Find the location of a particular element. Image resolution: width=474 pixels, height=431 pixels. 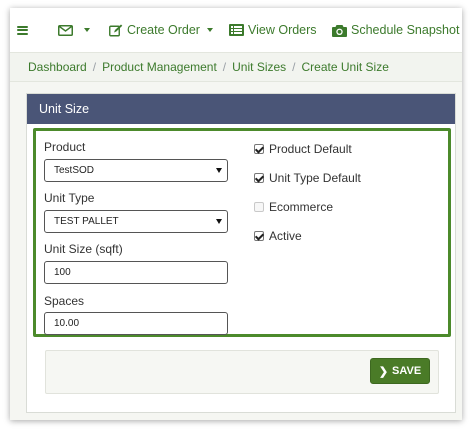

breadcrumb-dashboard: Dashboard is located at coordinates (57, 67).